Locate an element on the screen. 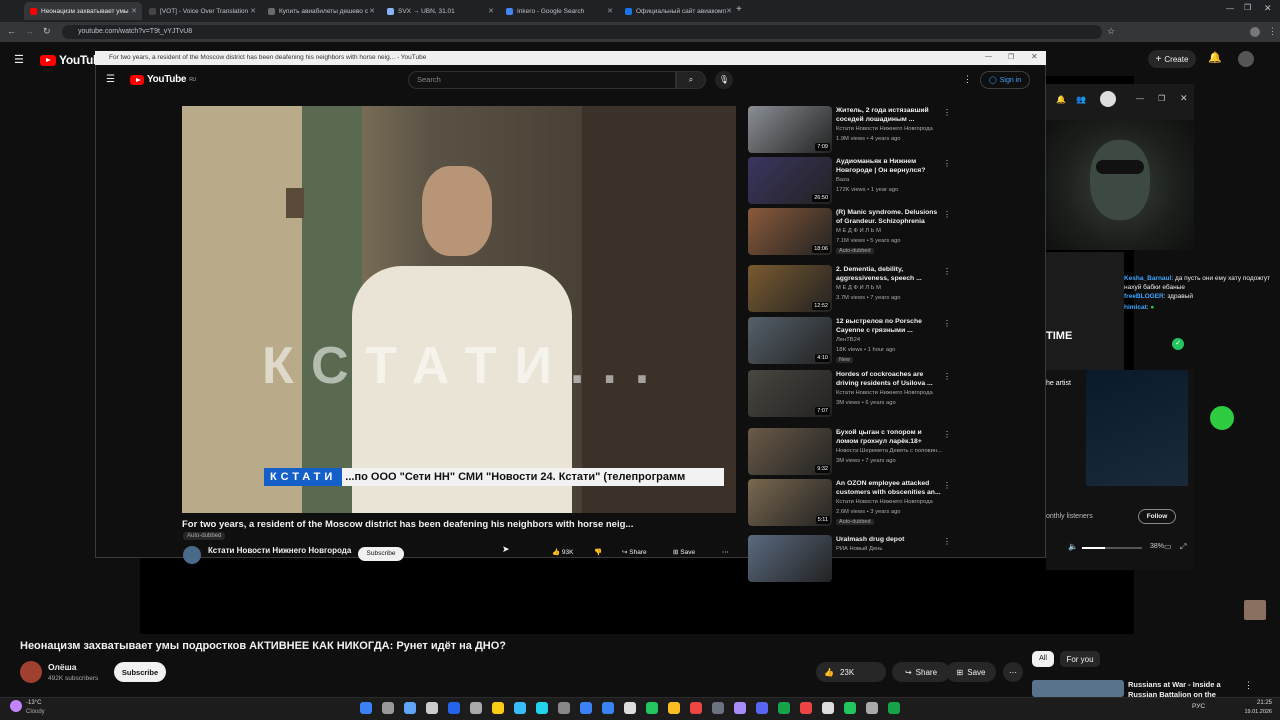  background-more-button: ⋯ is located at coordinates (1013, 672).